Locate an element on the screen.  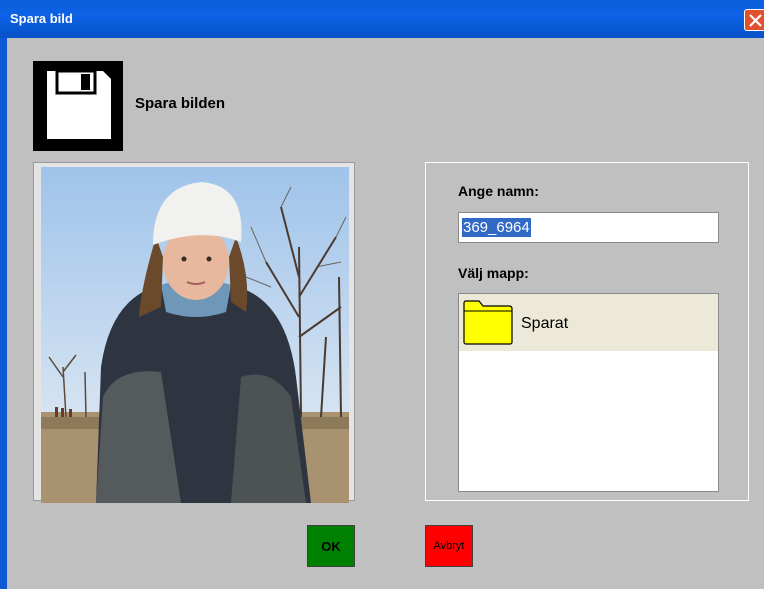
window-title: Spara bild is located at coordinates (41, 18).